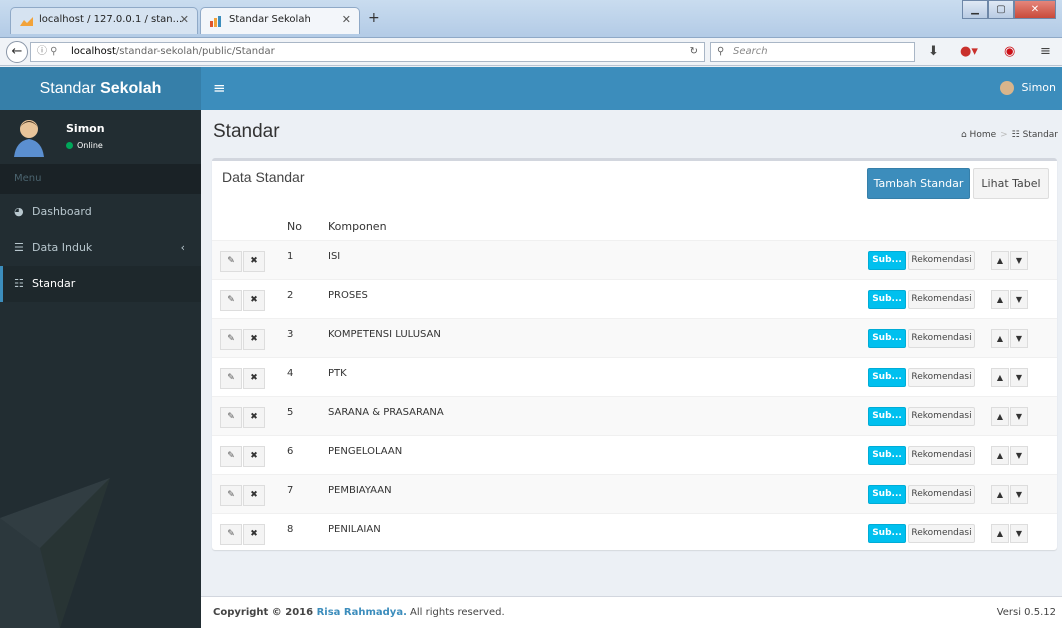 This screenshot has width=1062, height=628. What do you see at coordinates (1006, 88) in the screenshot?
I see `avatar` at bounding box center [1006, 88].